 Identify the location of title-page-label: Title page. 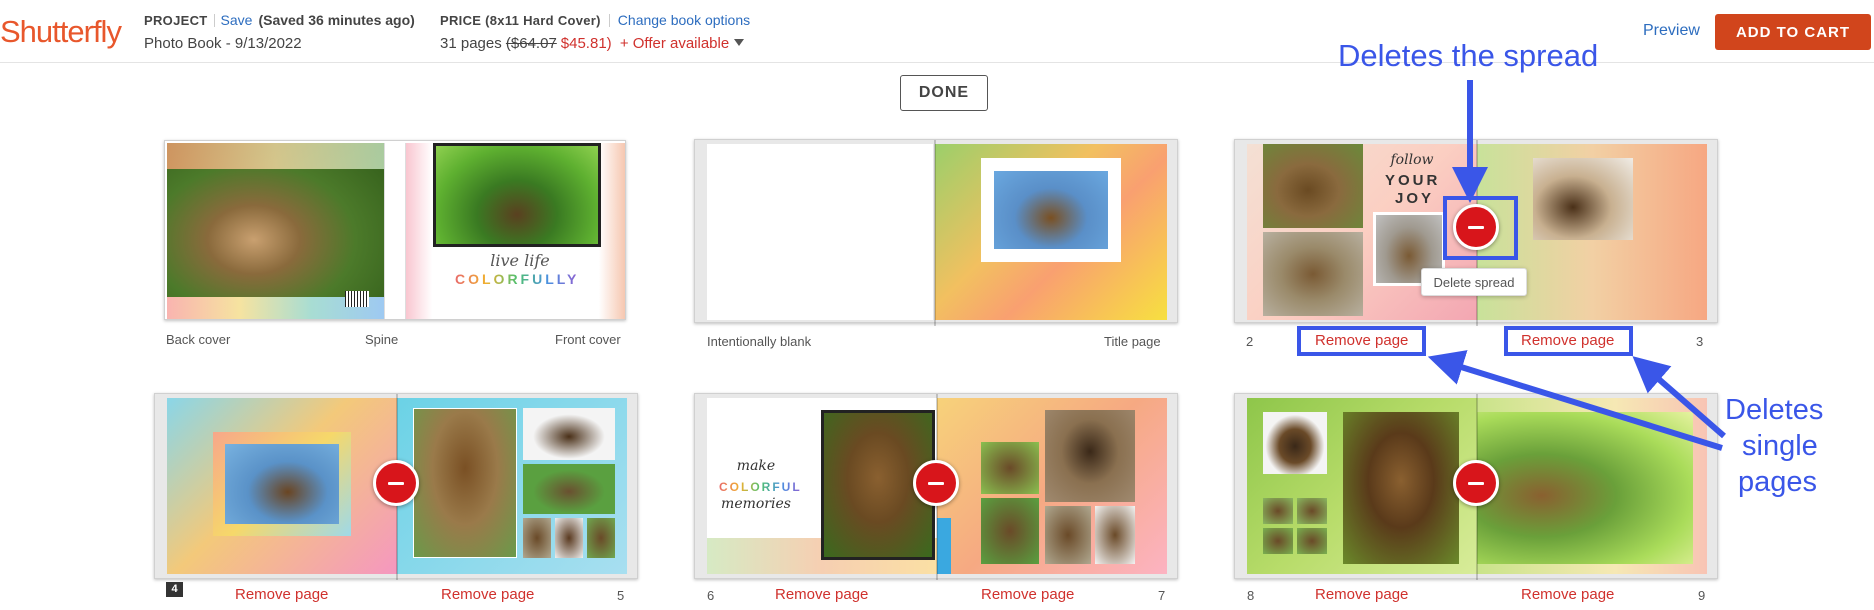
(1132, 341).